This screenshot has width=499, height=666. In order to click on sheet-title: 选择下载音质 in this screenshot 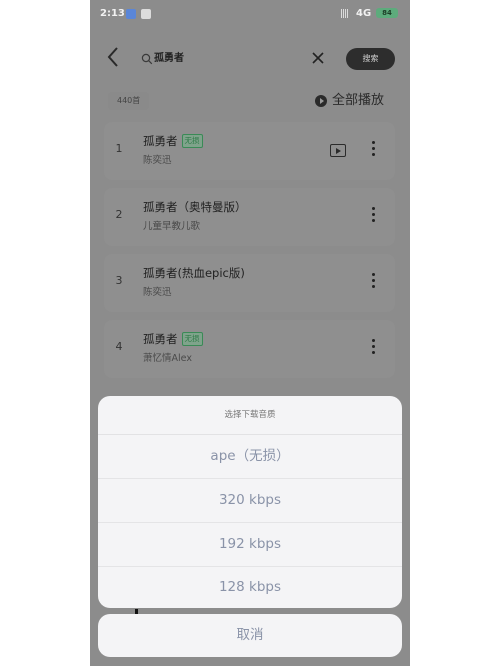, I will do `click(250, 415)`.